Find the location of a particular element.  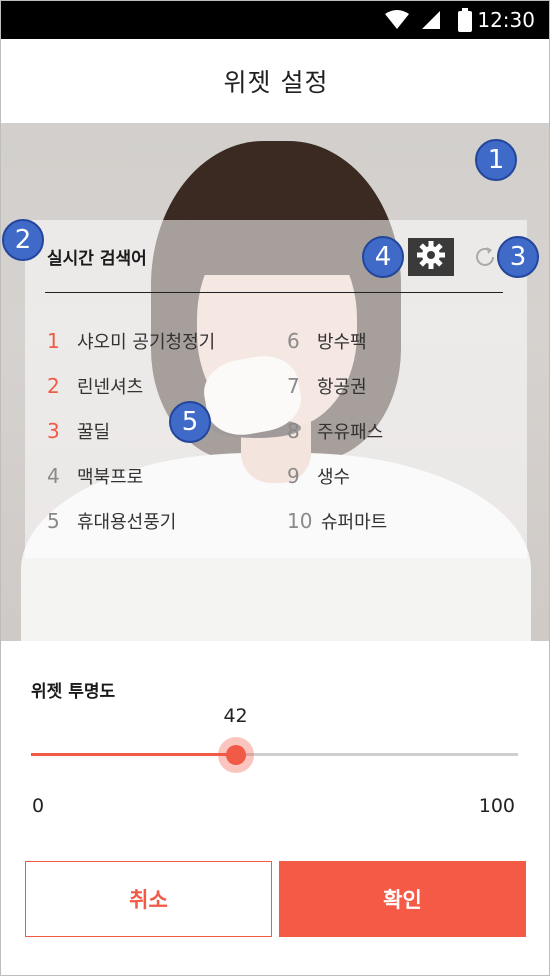

keyword-rank: 9 is located at coordinates (293, 475).